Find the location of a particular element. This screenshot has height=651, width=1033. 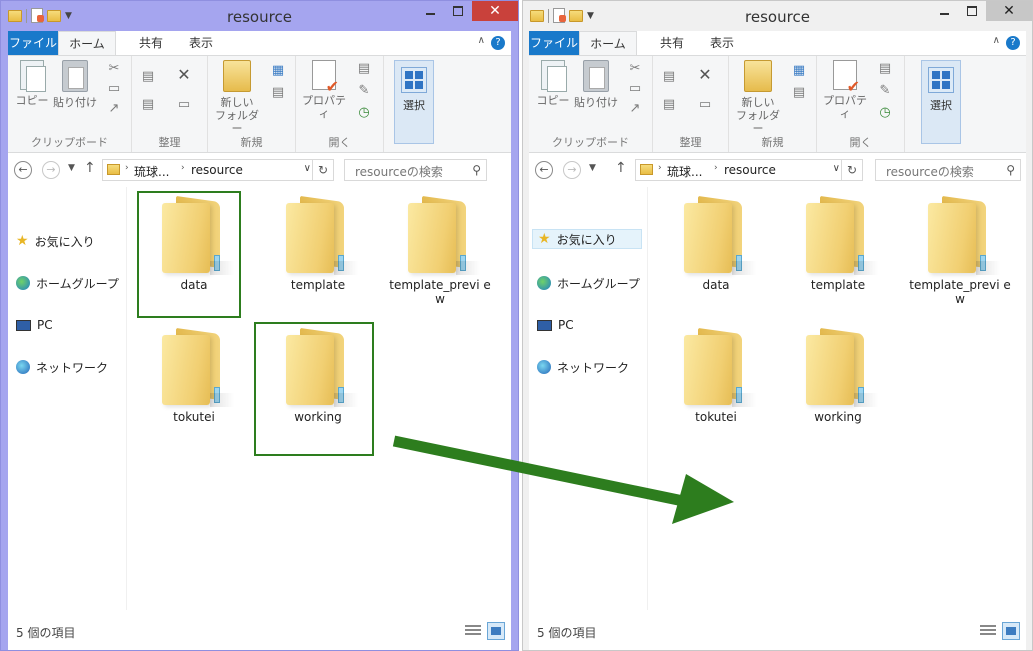

move-arrow-annotation is located at coordinates (563, 479).